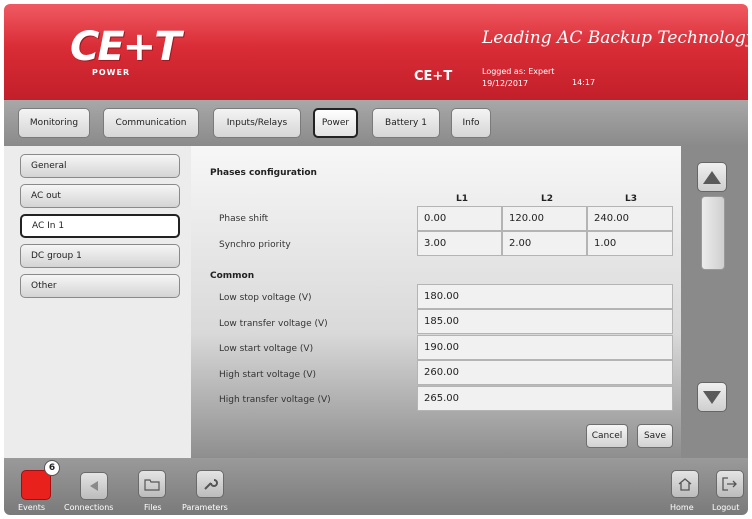  I want to click on time-label: 14:17, so click(584, 82).